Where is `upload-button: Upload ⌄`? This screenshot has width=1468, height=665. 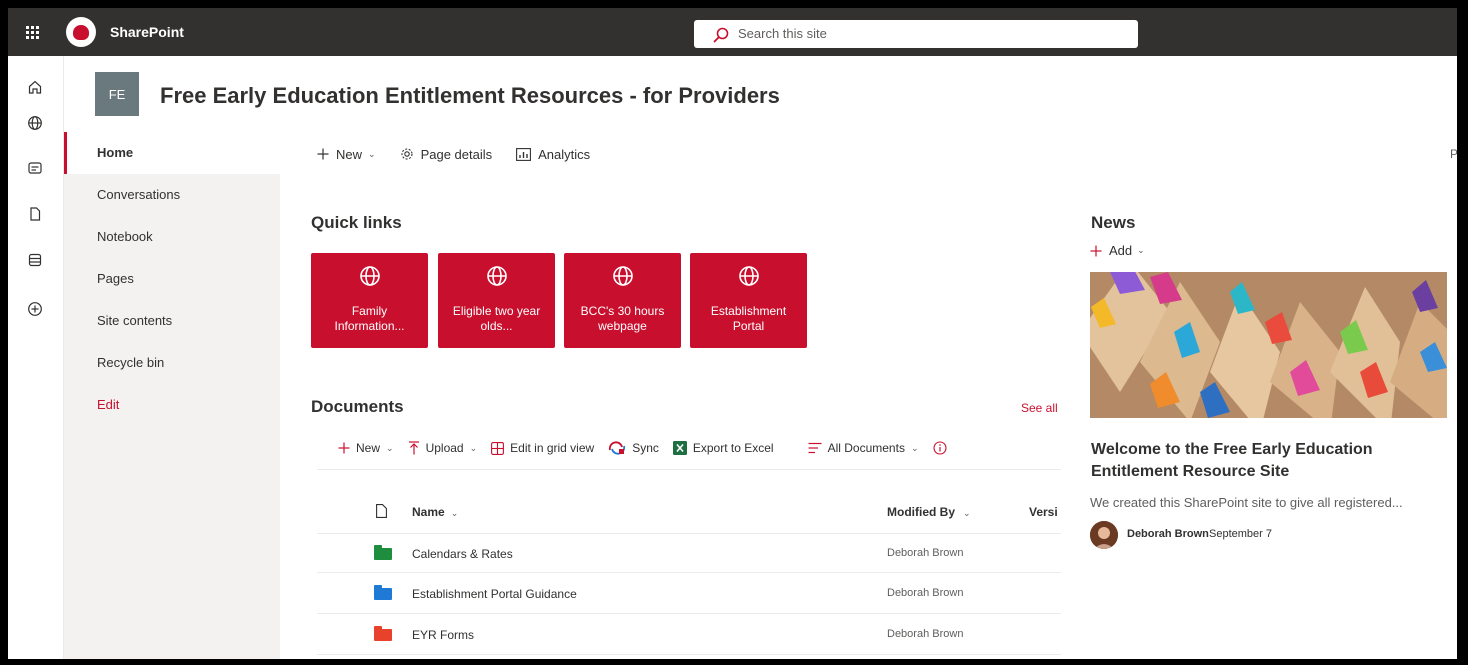
upload-button: Upload ⌄ is located at coordinates (443, 448).